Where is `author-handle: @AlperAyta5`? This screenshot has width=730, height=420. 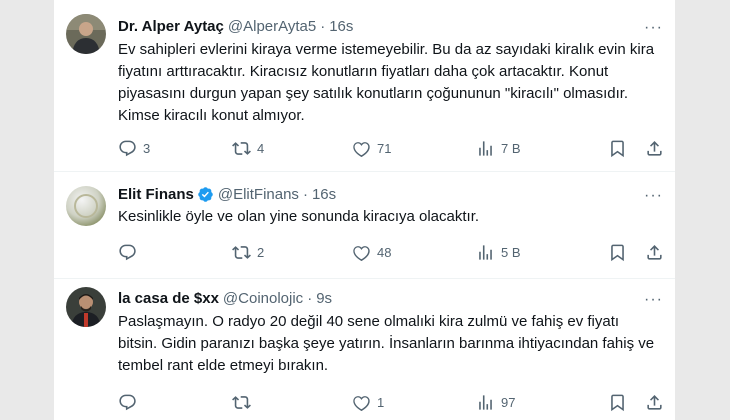
author-handle: @AlperAyta5 is located at coordinates (272, 26).